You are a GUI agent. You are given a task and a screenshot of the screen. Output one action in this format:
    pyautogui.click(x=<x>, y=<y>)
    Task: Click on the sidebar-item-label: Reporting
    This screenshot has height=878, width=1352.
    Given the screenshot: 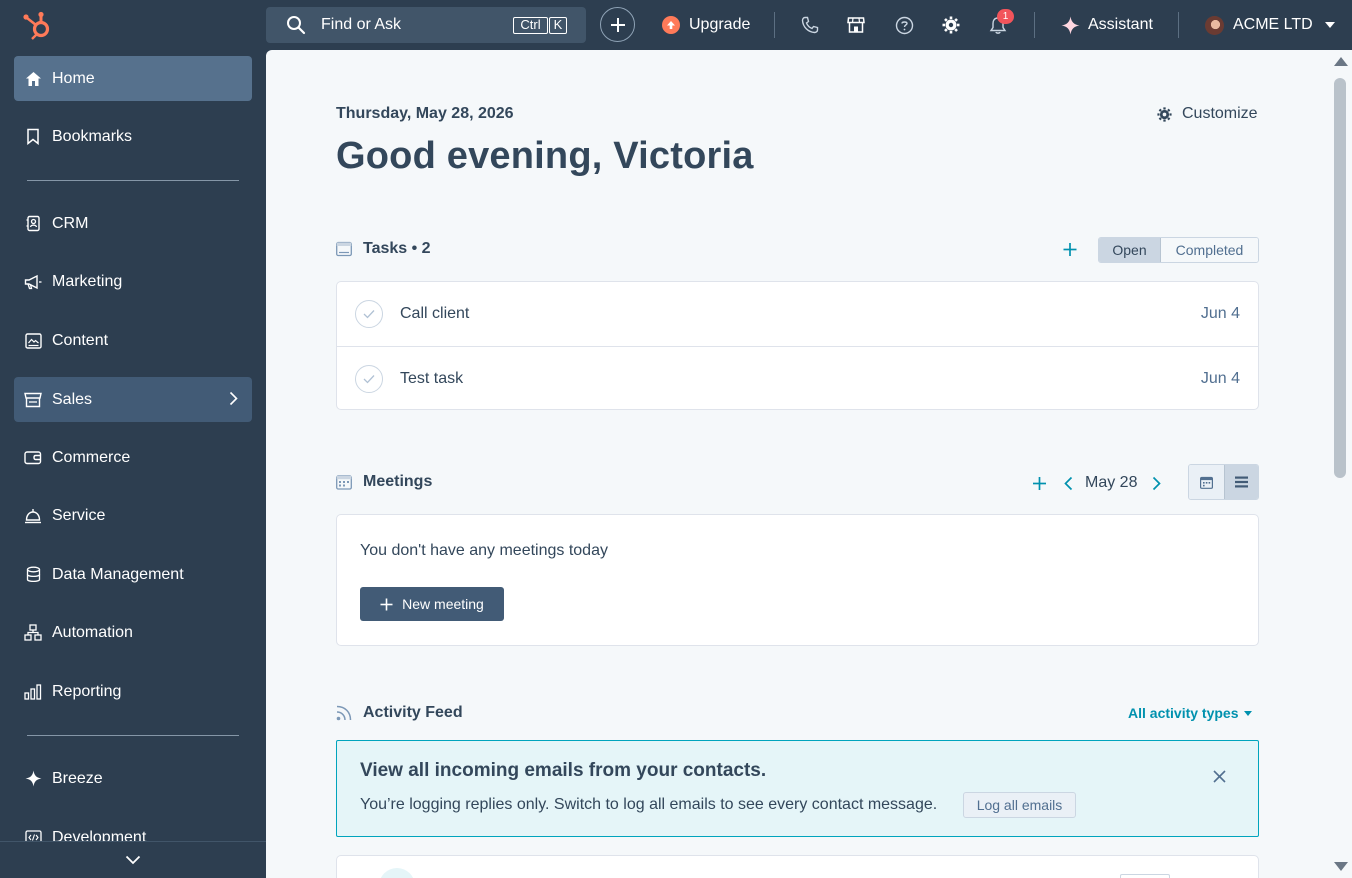 What is the action you would take?
    pyautogui.click(x=87, y=691)
    